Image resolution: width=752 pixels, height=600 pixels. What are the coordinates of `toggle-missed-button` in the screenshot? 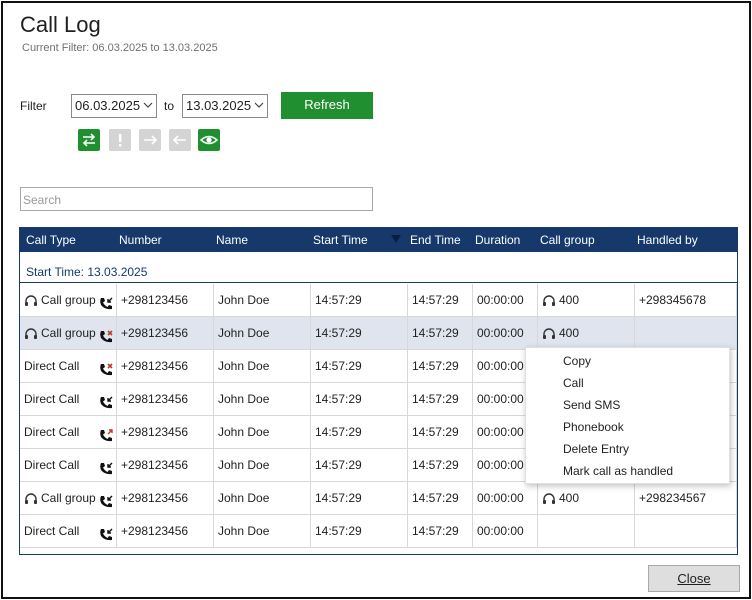 It's located at (120, 140).